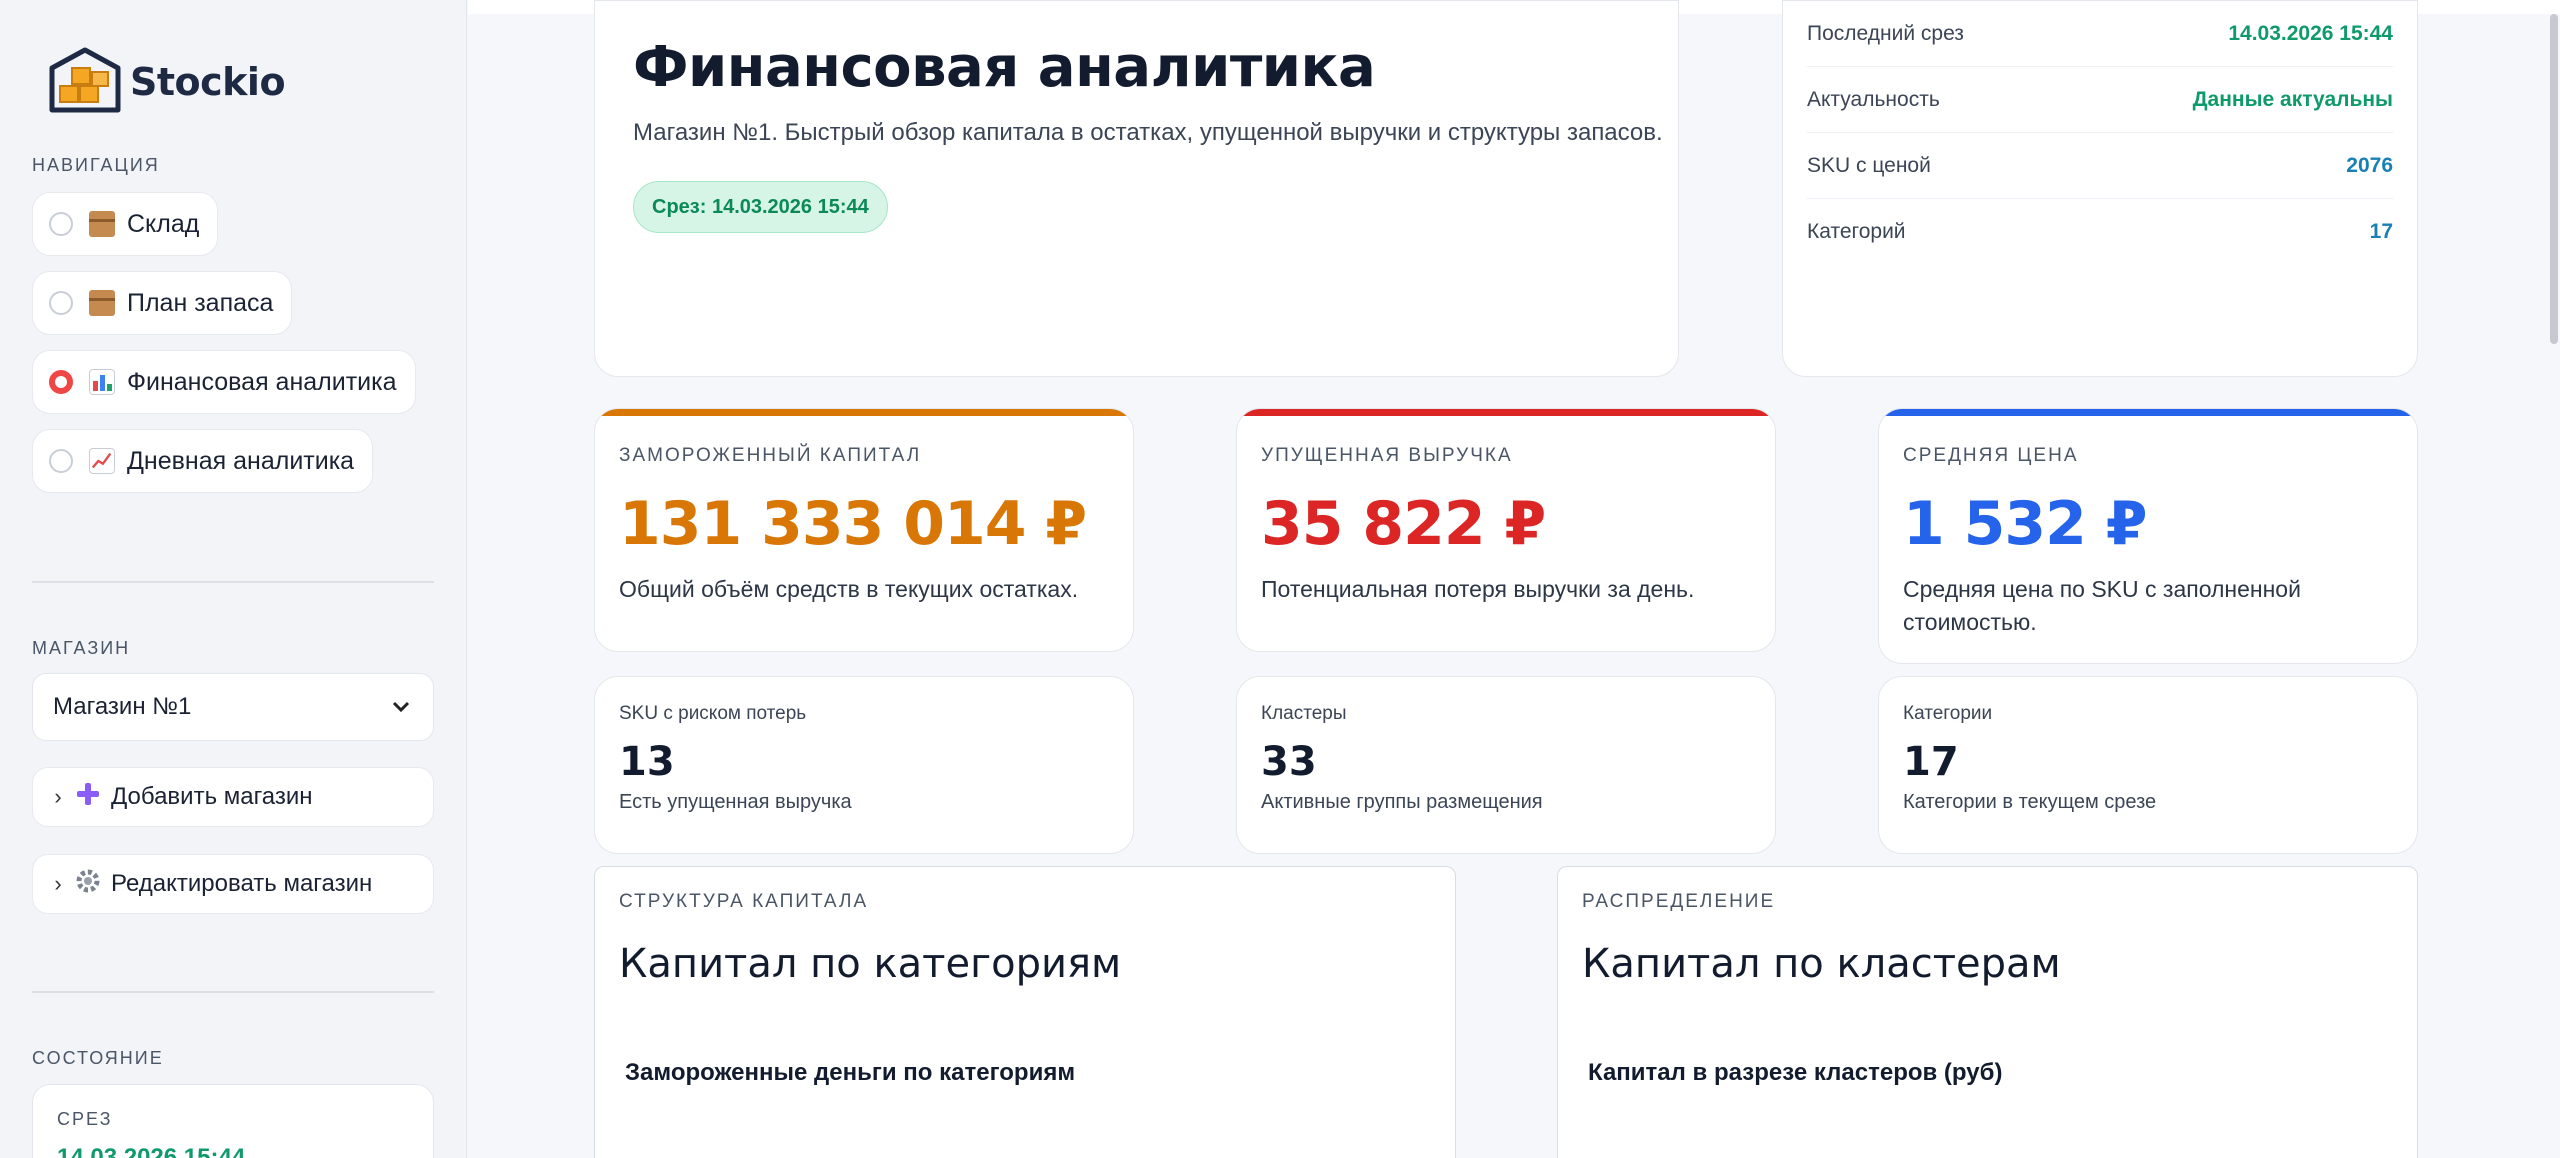 The image size is (2560, 1158). Describe the element at coordinates (735, 802) in the screenshot. I see `metric-description: Есть упущенная выручка` at that location.